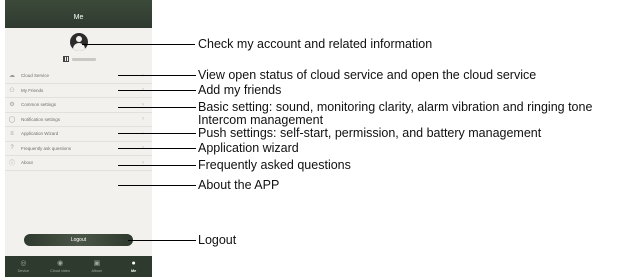  I want to click on menu-item-about: ⓘ About ›, so click(78, 163).